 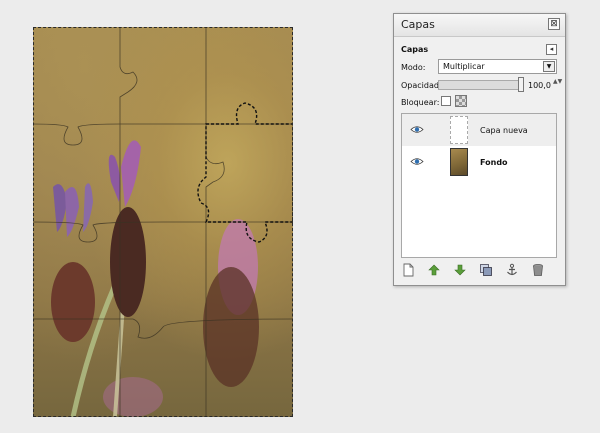 I want to click on close-button: ⊠, so click(x=554, y=24).